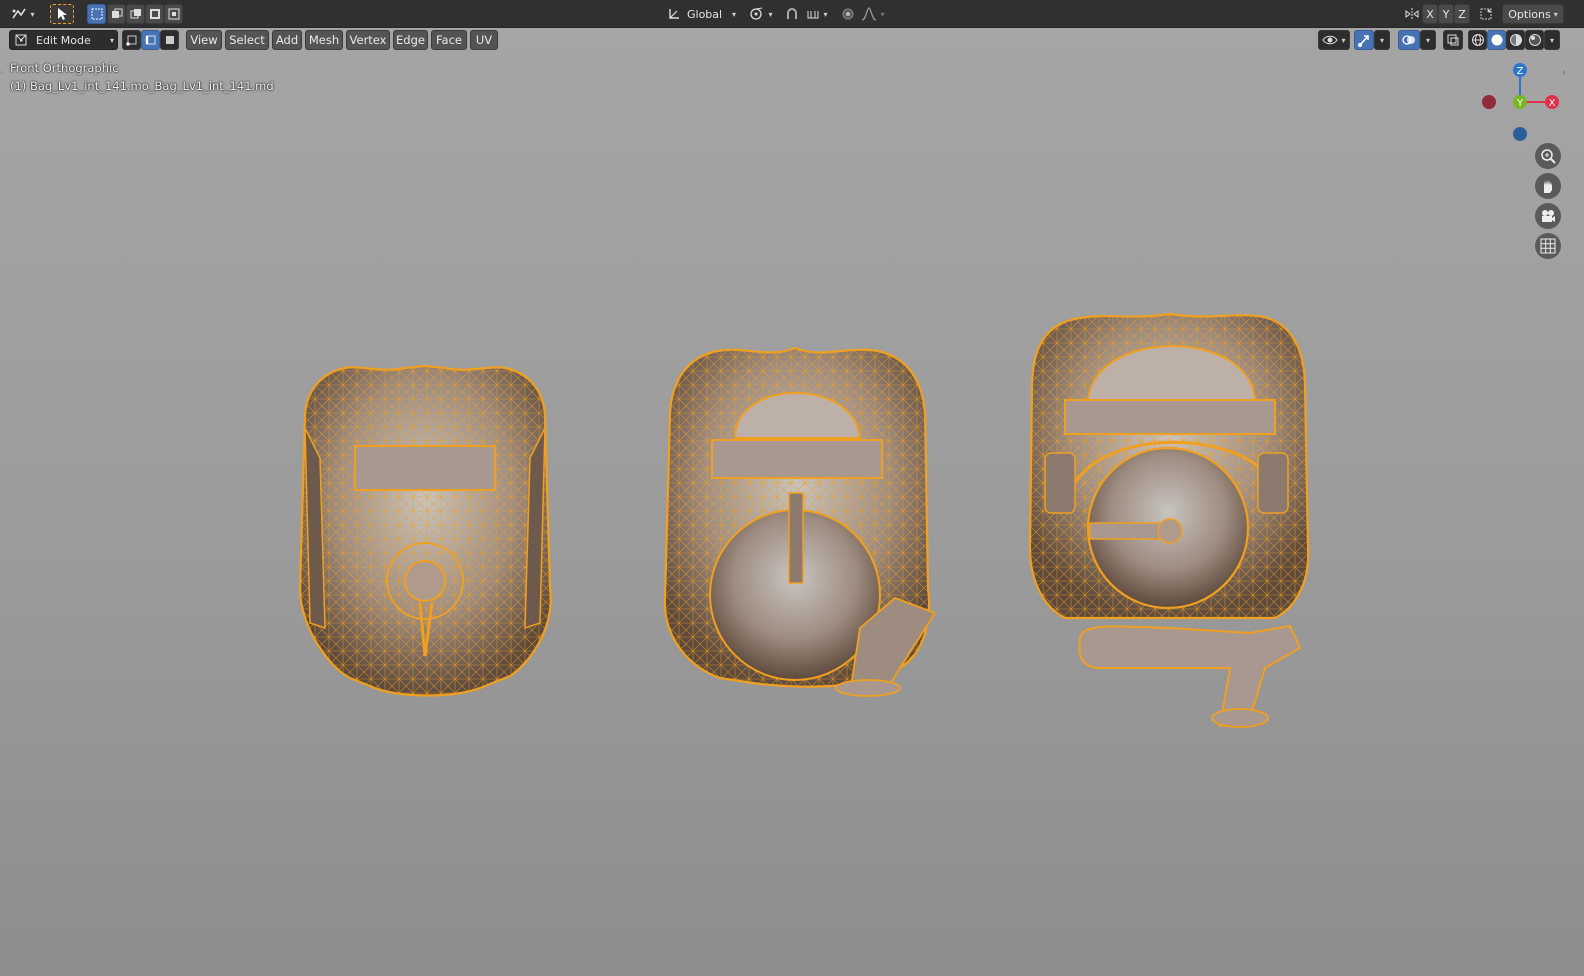 This screenshot has height=976, width=1584. What do you see at coordinates (425, 530) in the screenshot?
I see `bag-mesh-side` at bounding box center [425, 530].